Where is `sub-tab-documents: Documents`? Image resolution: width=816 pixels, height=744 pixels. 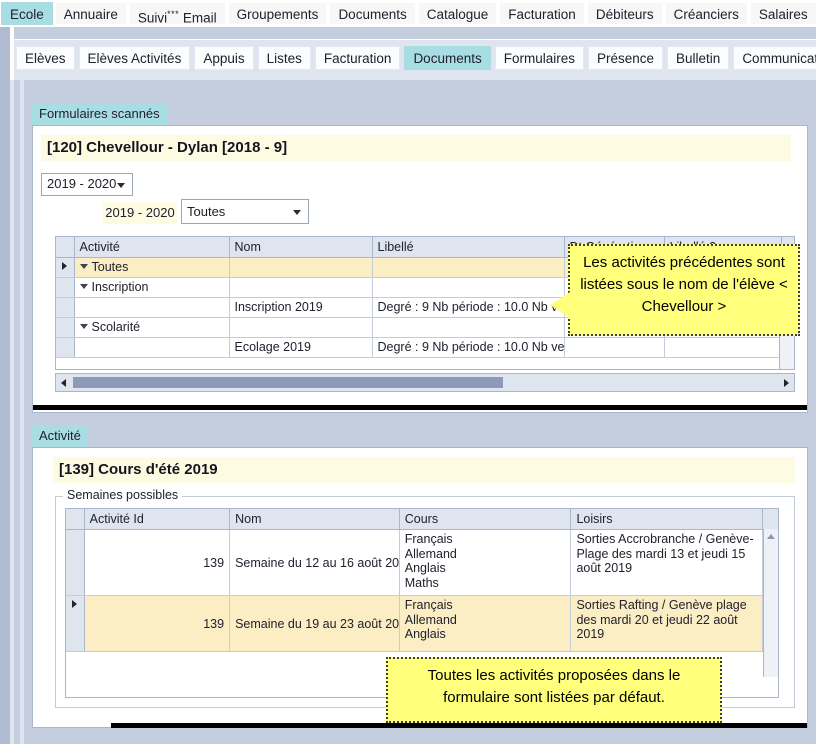
sub-tab-documents: Documents is located at coordinates (447, 58).